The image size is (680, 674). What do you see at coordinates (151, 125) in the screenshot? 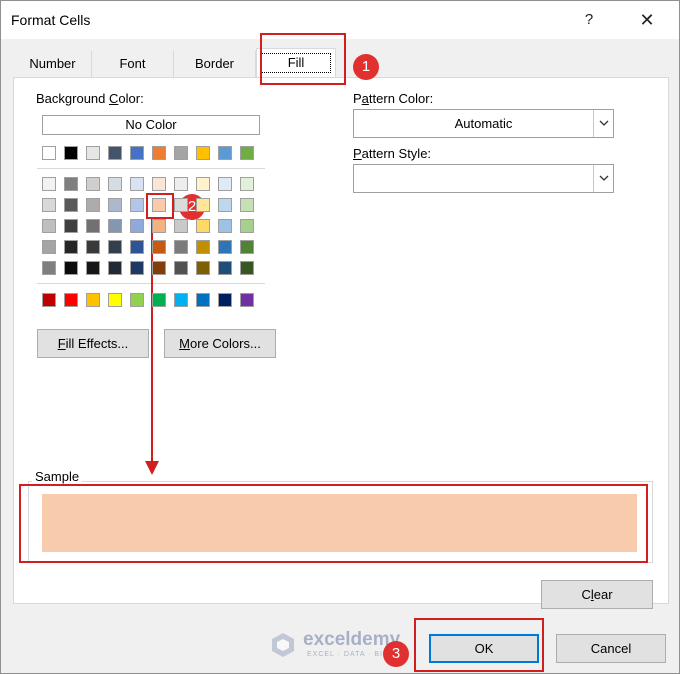
I see `no-color-button: No Color` at bounding box center [151, 125].